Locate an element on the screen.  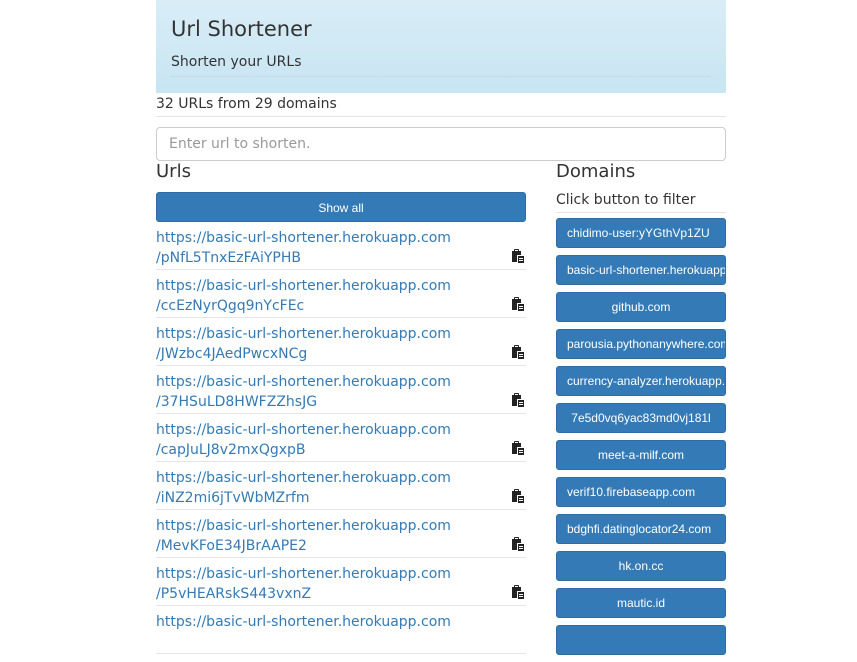
short-url-path: /P5vHEARskS443vxnZ is located at coordinates (234, 594).